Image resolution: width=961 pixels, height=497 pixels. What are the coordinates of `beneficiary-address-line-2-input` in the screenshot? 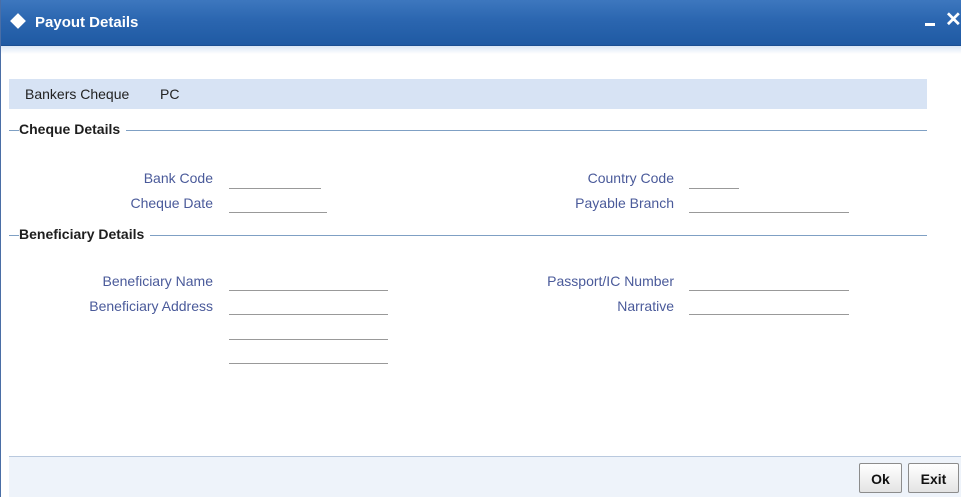 It's located at (308, 339).